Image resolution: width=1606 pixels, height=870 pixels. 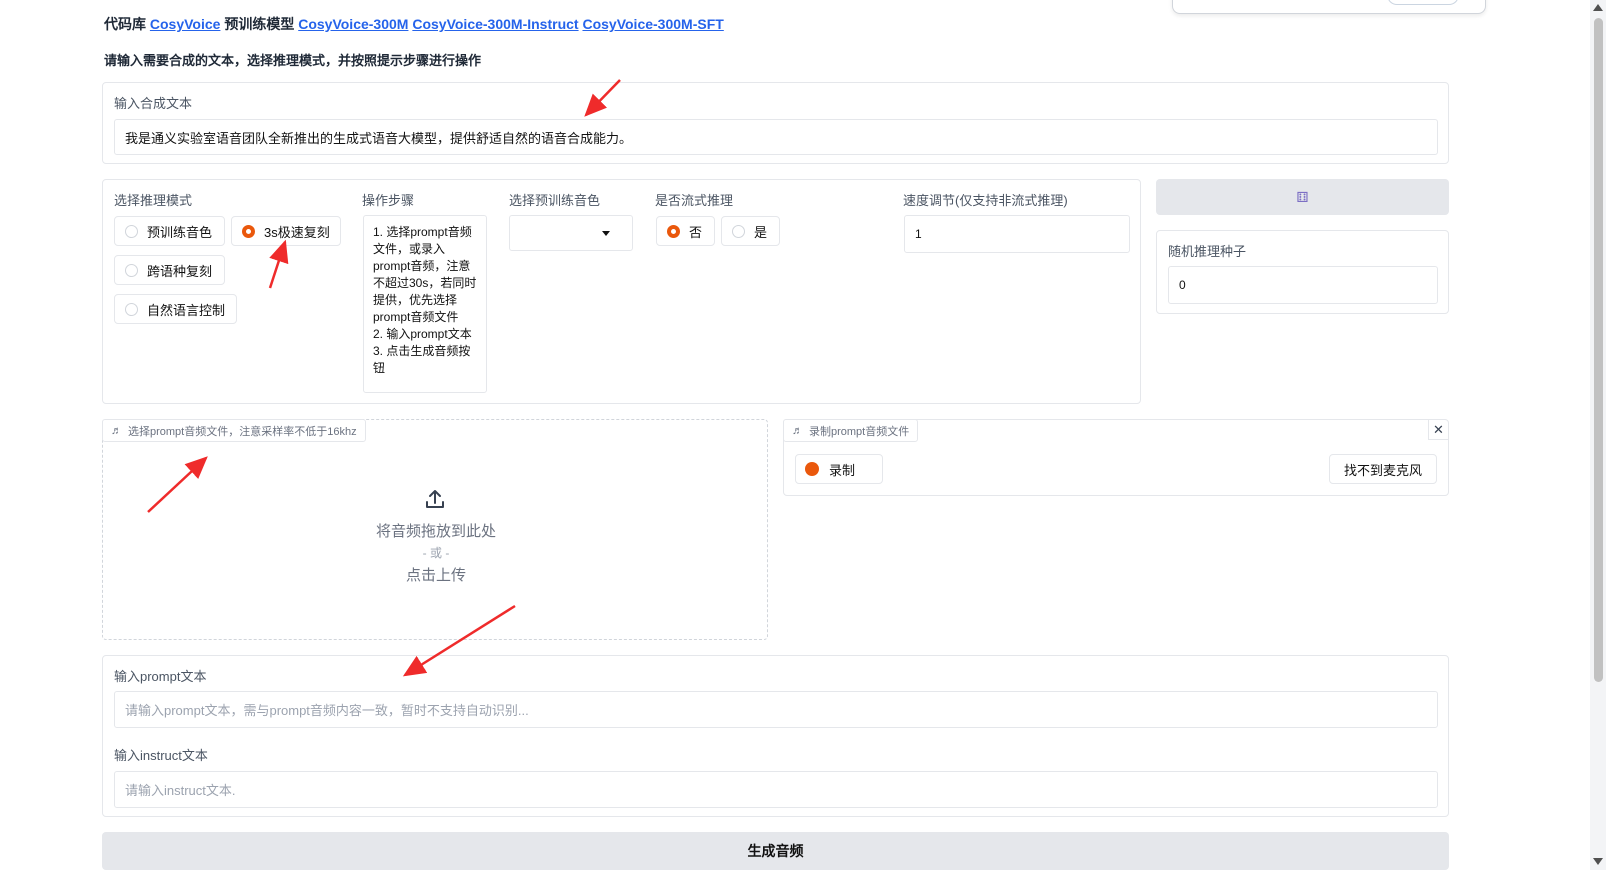 What do you see at coordinates (1598, 861) in the screenshot?
I see `scroll-down-icon` at bounding box center [1598, 861].